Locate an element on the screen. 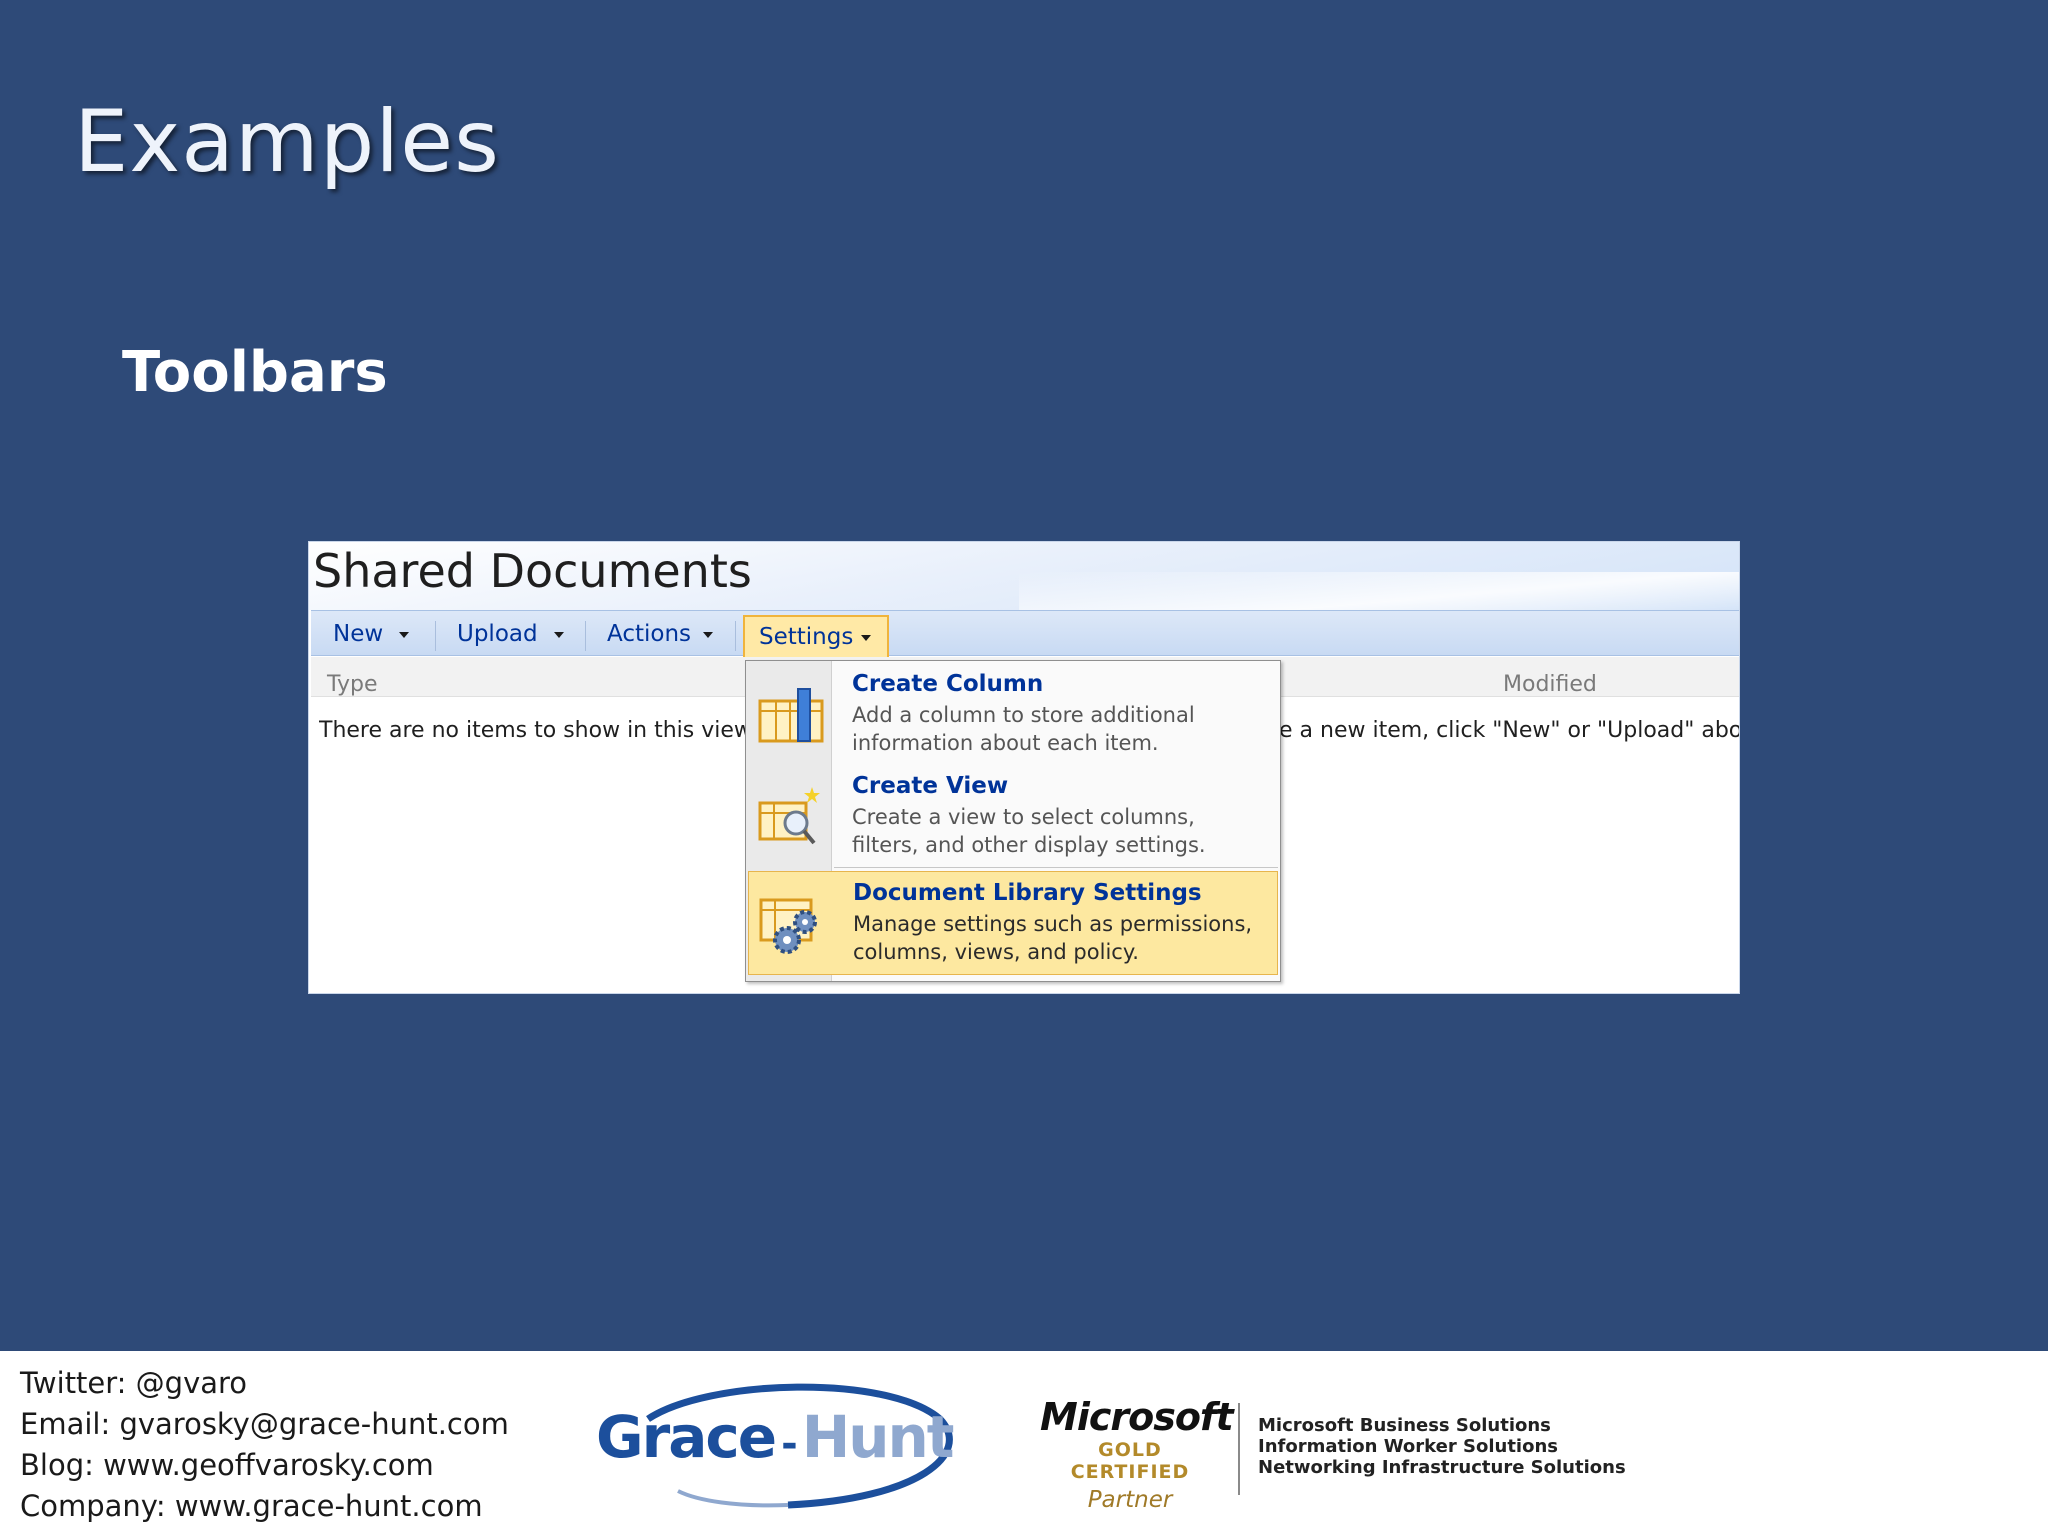 This screenshot has width=2048, height=1536. twitter-handle: Twitter: @gvaro is located at coordinates (134, 1383).